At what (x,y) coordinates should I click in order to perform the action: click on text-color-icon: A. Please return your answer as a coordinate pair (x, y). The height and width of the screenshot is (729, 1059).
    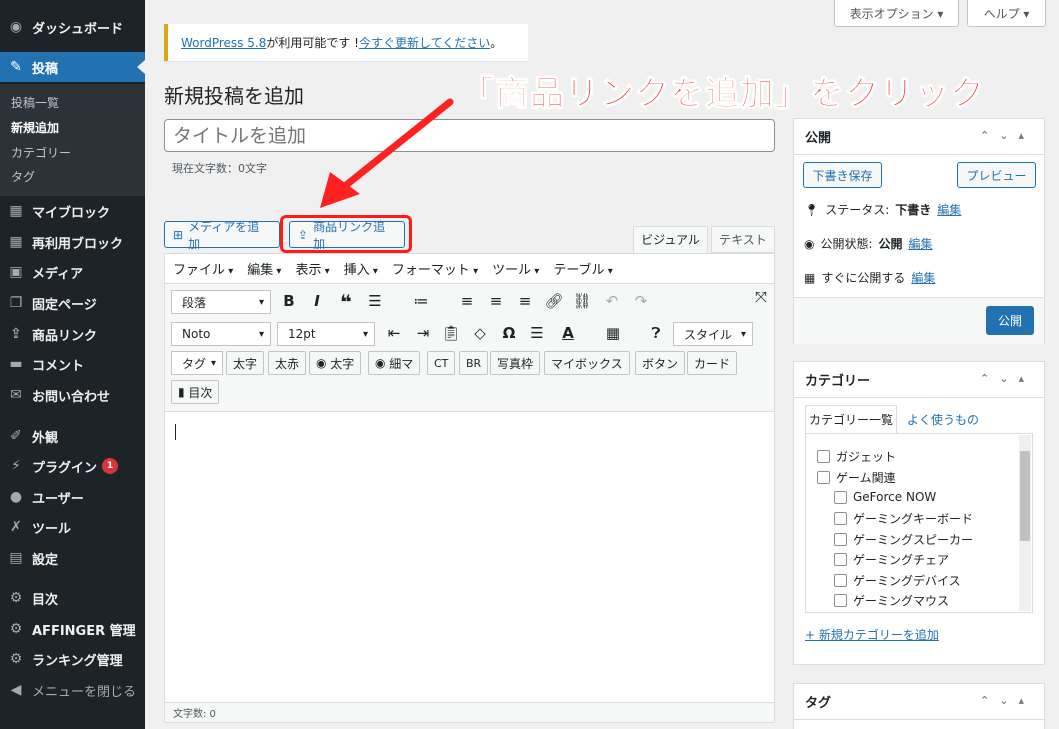
    Looking at the image, I should click on (568, 333).